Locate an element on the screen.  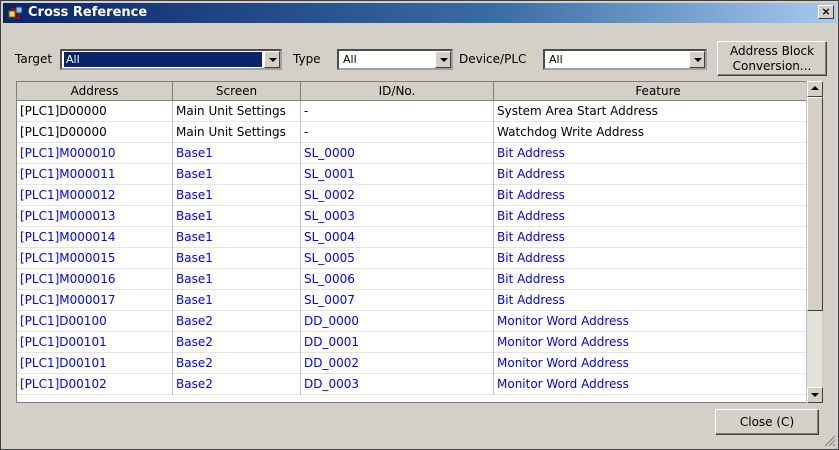
id-no-cell: DD_0003 is located at coordinates (397, 384).